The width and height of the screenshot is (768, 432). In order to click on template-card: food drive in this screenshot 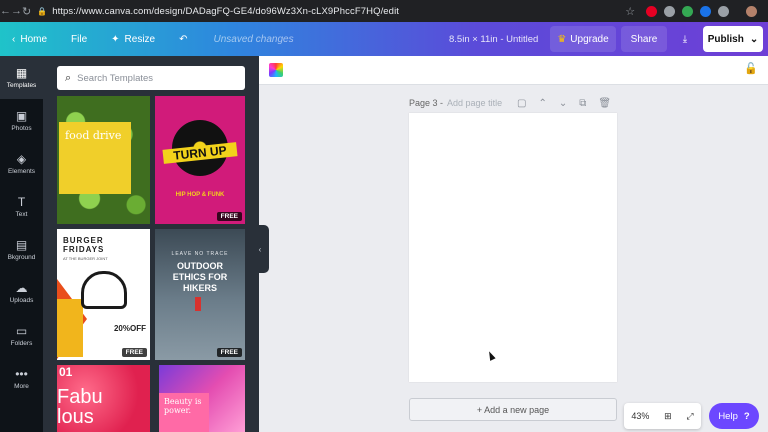, I will do `click(103, 160)`.